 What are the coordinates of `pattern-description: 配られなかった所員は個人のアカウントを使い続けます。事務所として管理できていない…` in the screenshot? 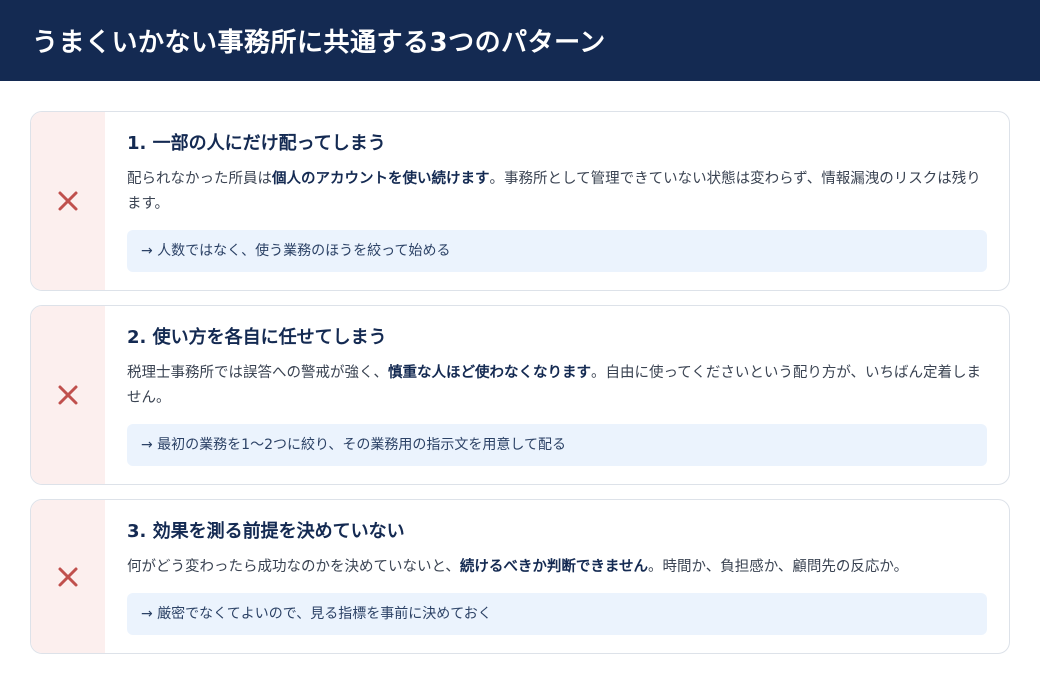 It's located at (557, 192).